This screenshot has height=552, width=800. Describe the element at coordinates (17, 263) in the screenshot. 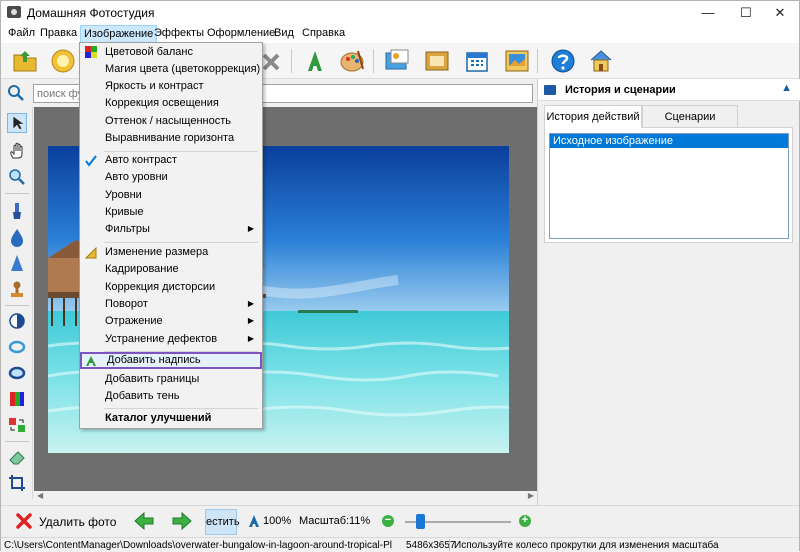

I see `sharpen-icon` at that location.